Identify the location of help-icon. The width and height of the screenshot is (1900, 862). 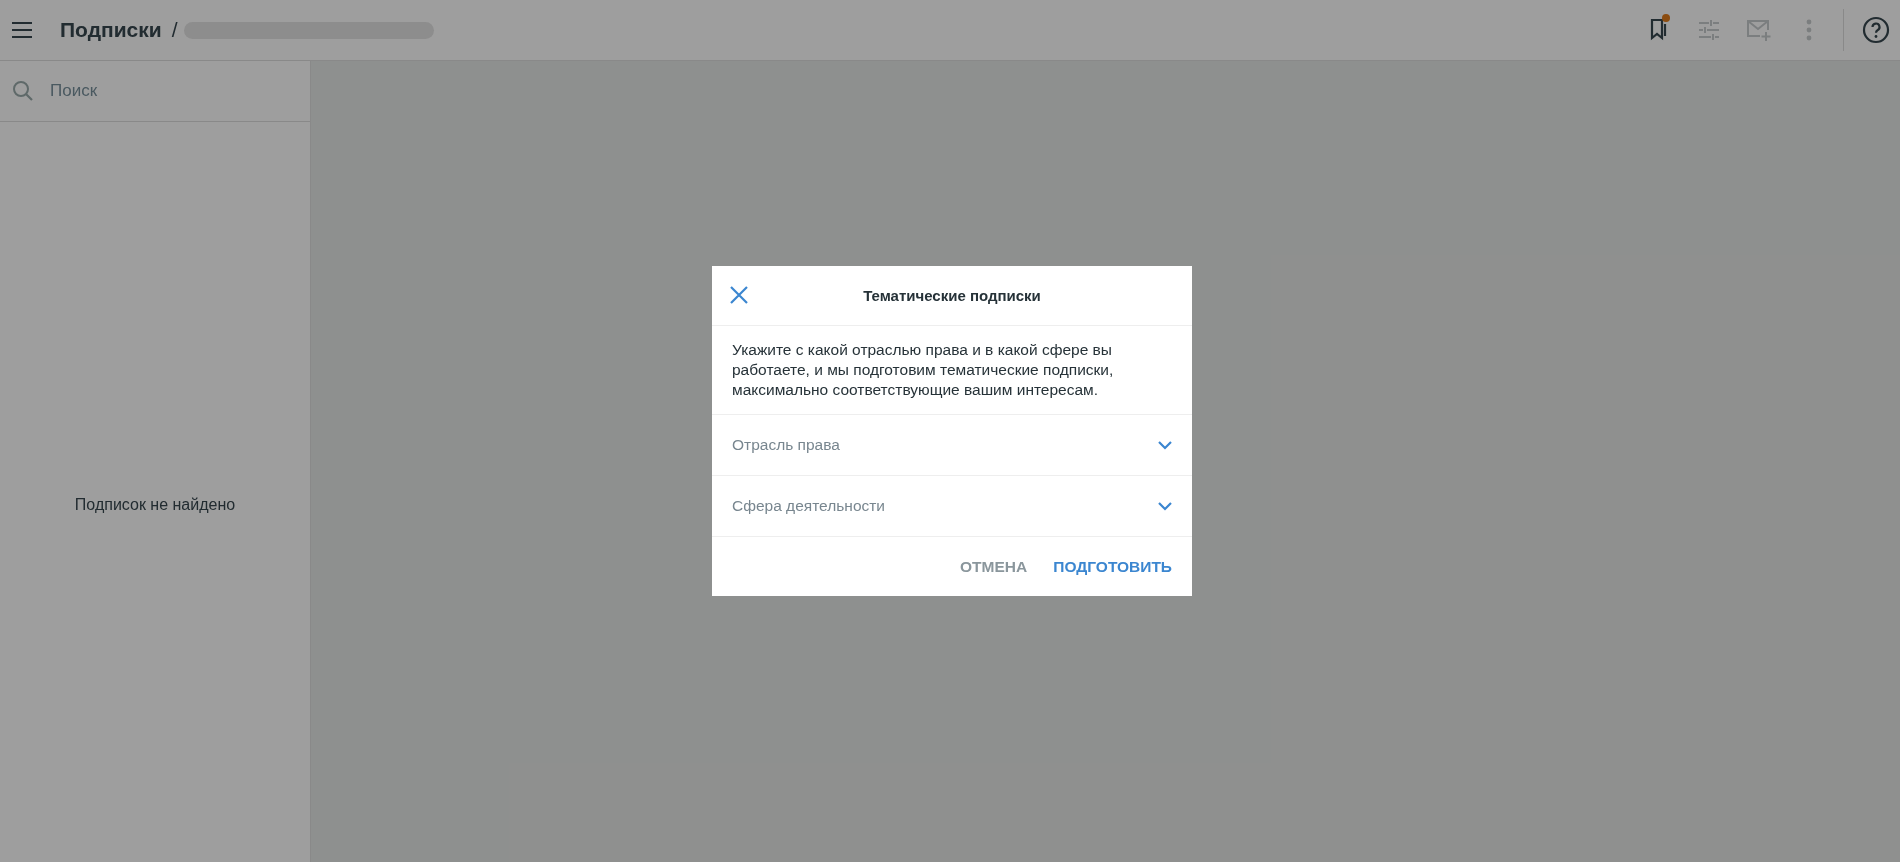
(1876, 30).